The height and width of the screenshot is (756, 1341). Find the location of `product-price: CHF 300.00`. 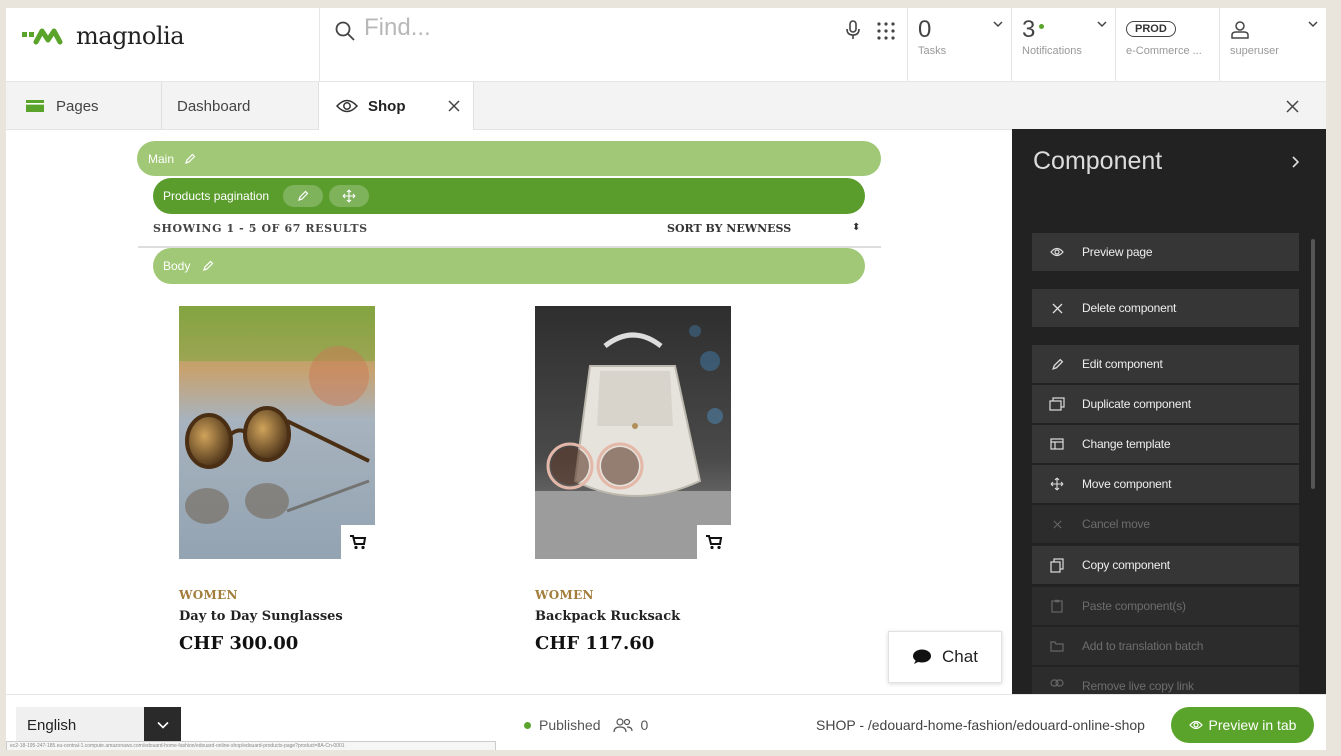

product-price: CHF 300.00 is located at coordinates (239, 643).